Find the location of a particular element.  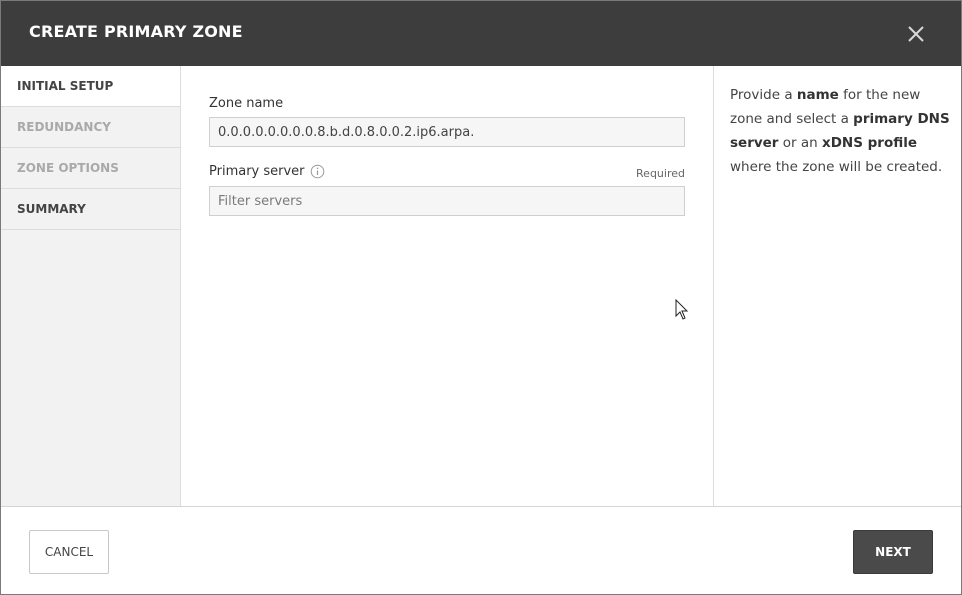

filter-servers-input is located at coordinates (447, 201).